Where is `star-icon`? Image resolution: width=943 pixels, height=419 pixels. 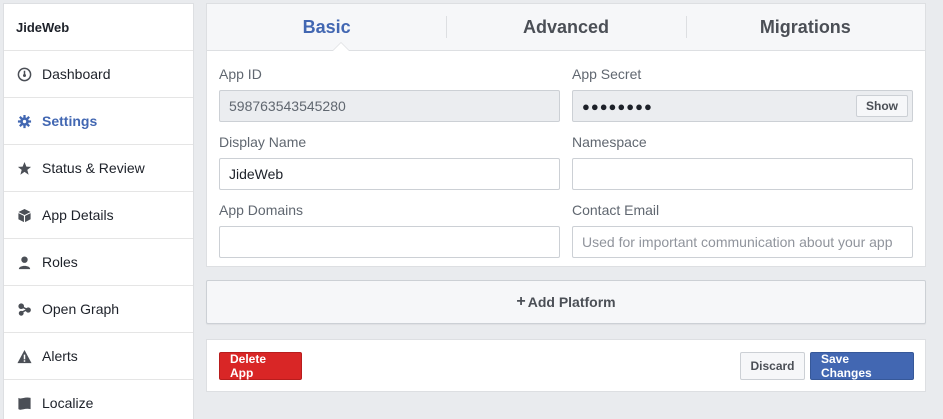 star-icon is located at coordinates (24, 168).